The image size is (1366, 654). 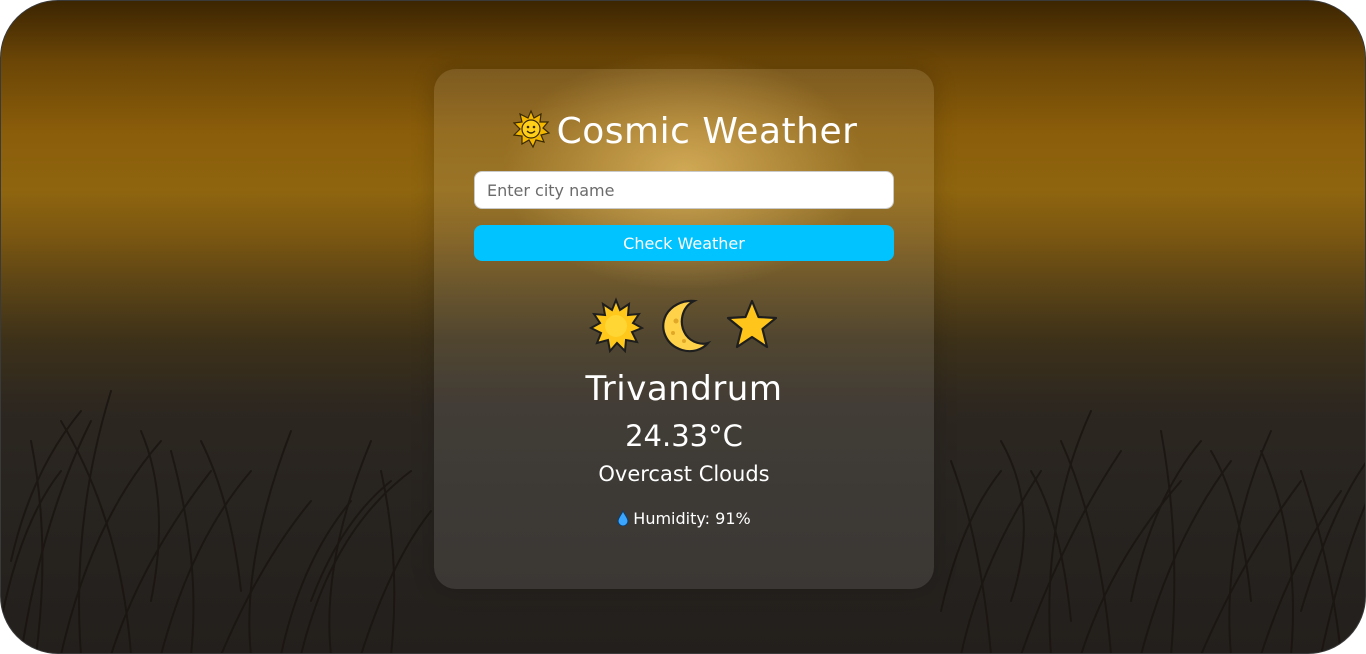 I want to click on city-search-input, so click(x=684, y=190).